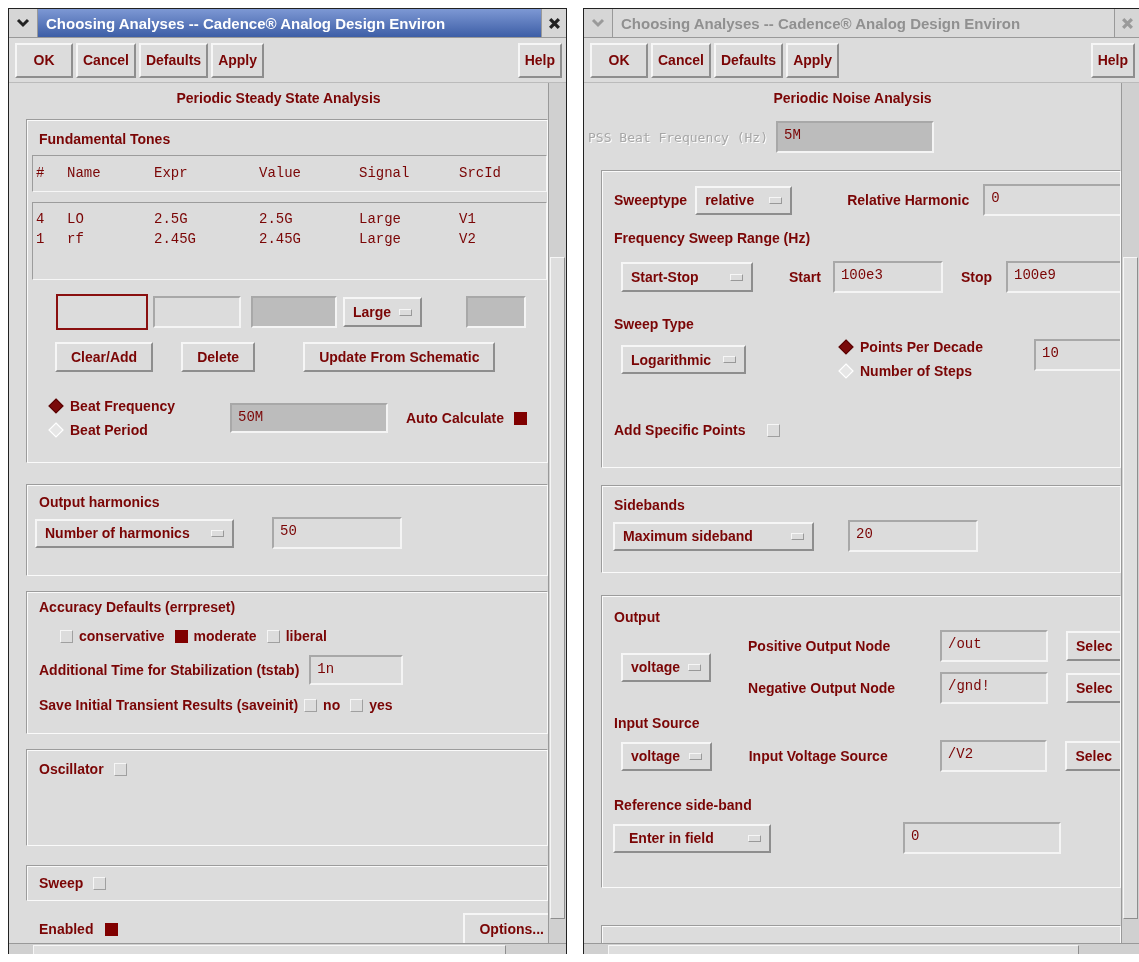 The image size is (1139, 962). I want to click on column-header: Name, so click(84, 173).